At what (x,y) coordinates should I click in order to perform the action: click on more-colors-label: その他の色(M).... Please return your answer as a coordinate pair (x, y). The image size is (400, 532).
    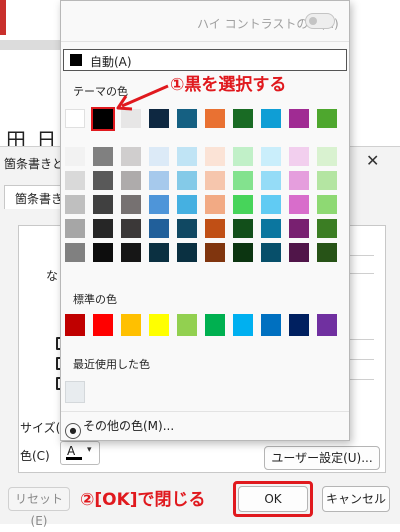
    Looking at the image, I should click on (129, 426).